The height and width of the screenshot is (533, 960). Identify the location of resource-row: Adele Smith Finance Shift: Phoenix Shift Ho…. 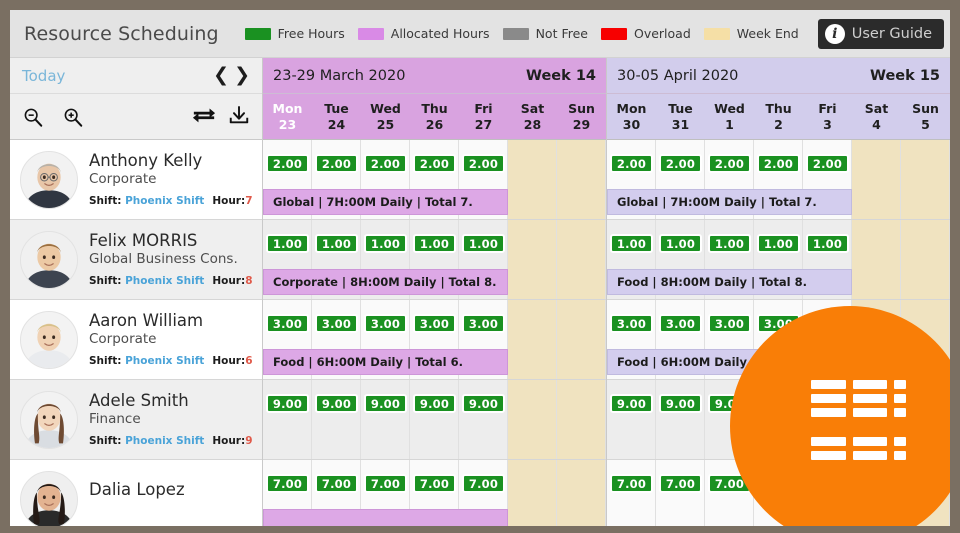
(136, 420).